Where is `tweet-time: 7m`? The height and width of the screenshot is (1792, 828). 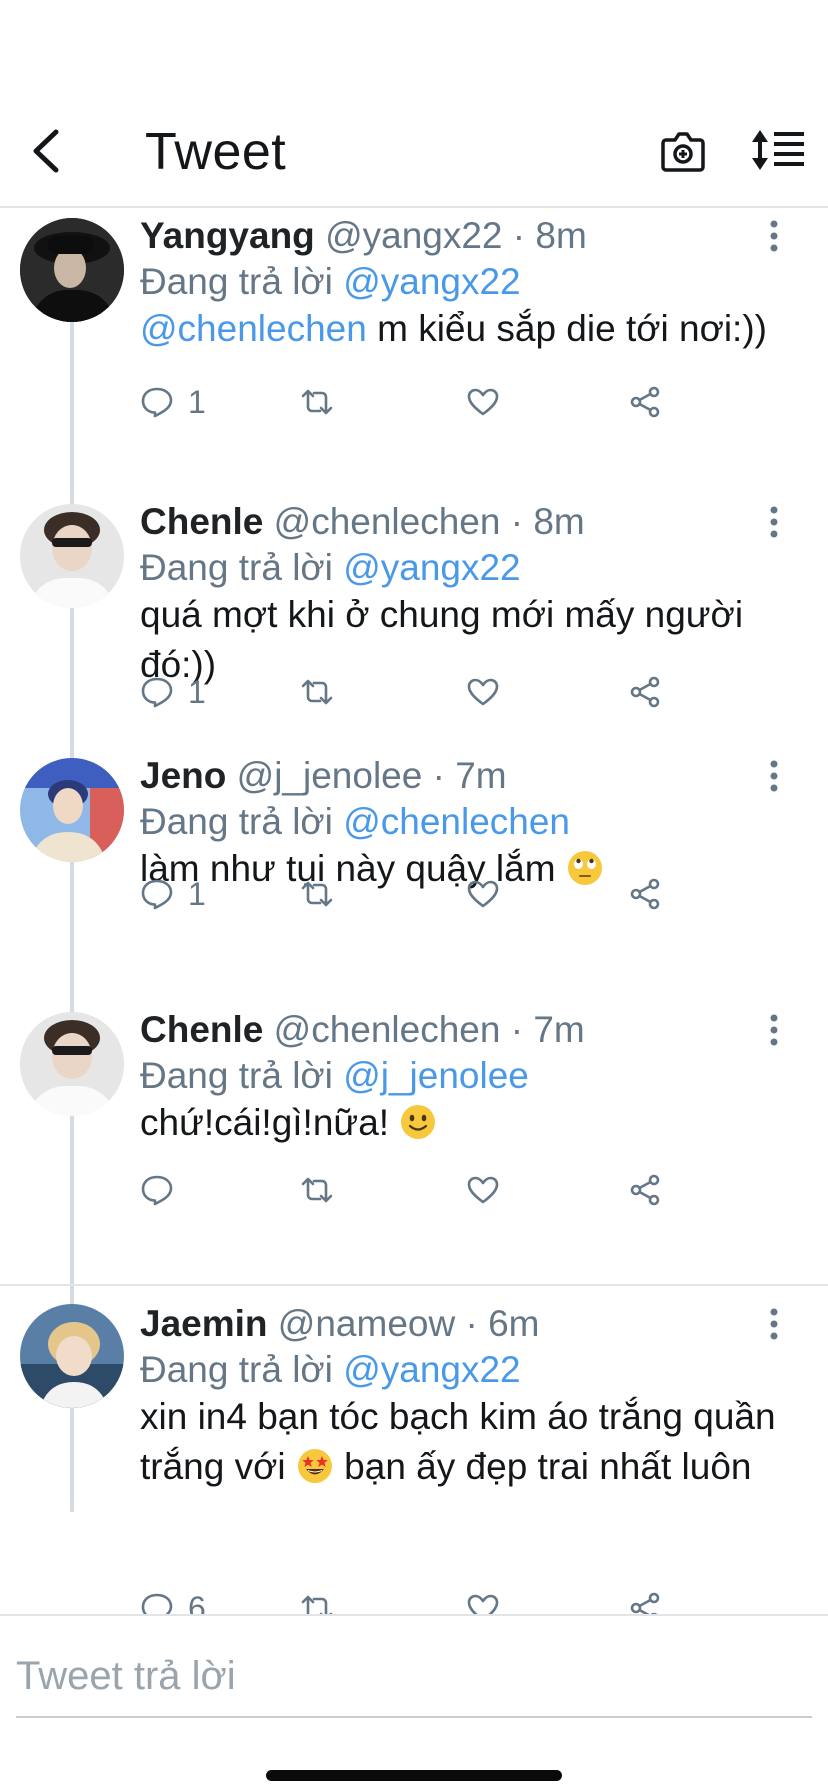 tweet-time: 7m is located at coordinates (559, 1029).